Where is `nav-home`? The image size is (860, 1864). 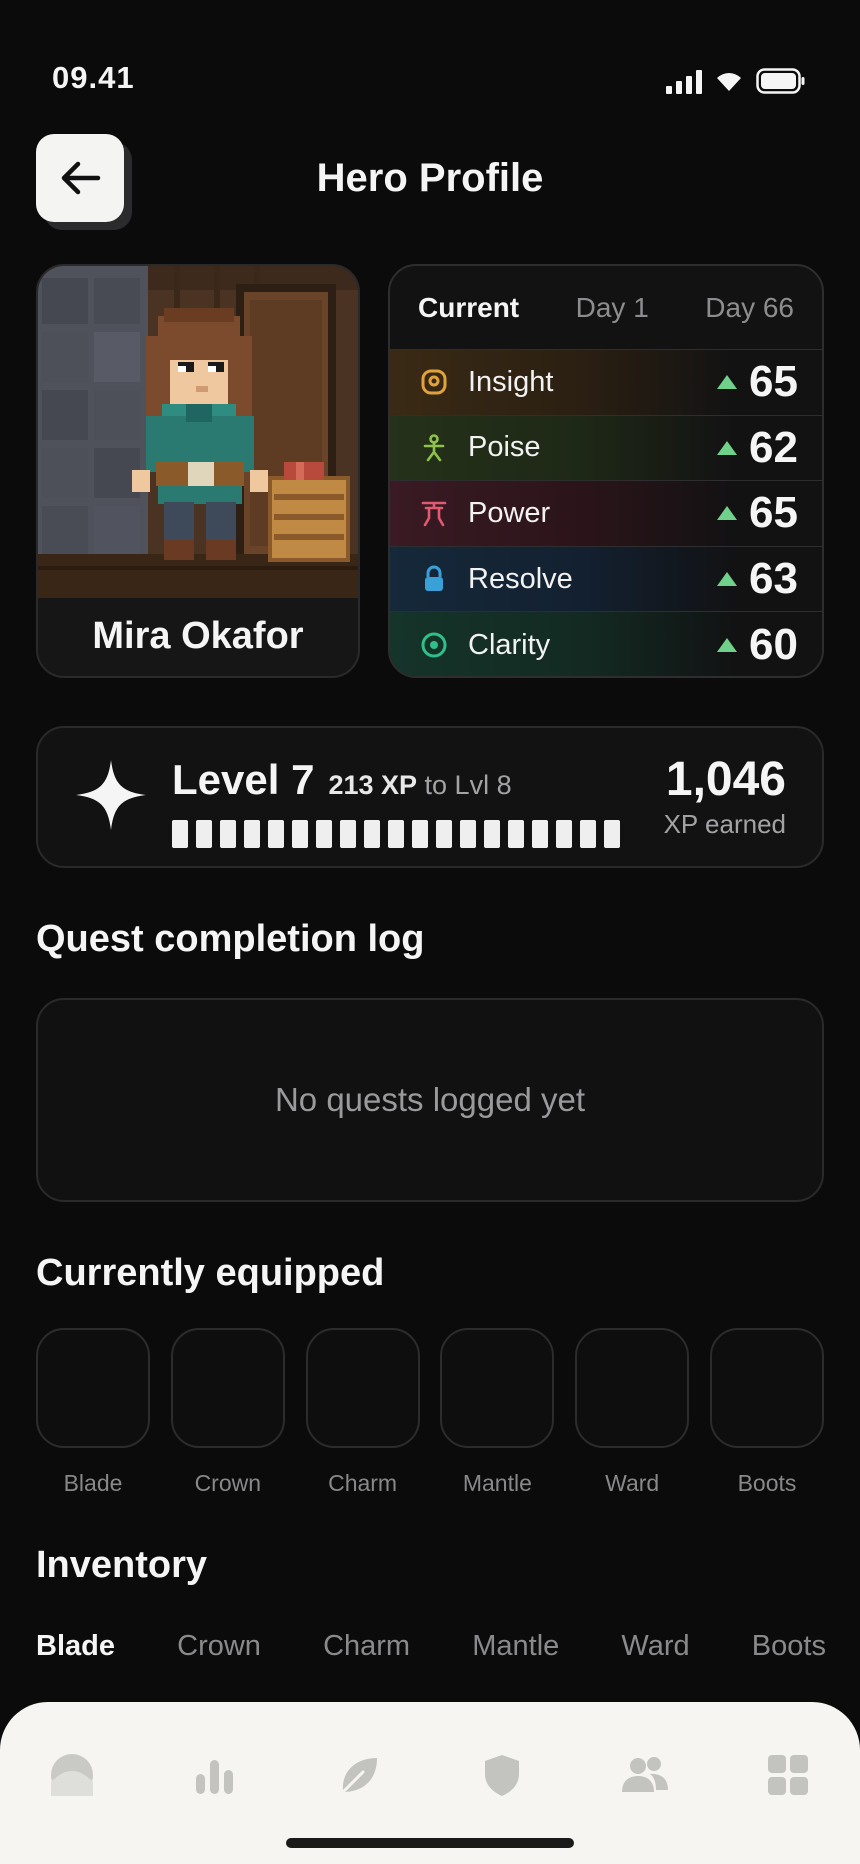
nav-home is located at coordinates (72, 1775).